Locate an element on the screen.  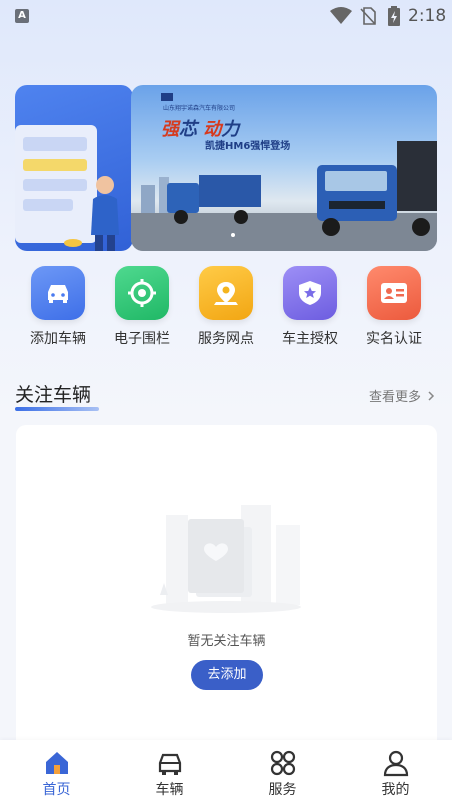
tab-services: 服务 is located at coordinates (282, 772).